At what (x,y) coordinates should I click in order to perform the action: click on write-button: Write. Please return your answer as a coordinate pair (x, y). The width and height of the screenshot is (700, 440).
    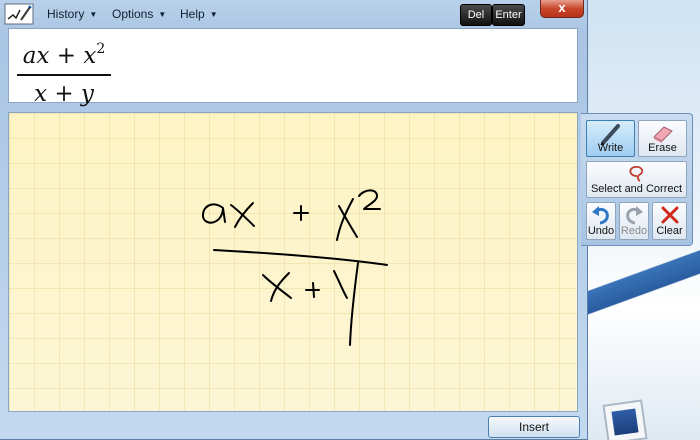
    Looking at the image, I should click on (610, 138).